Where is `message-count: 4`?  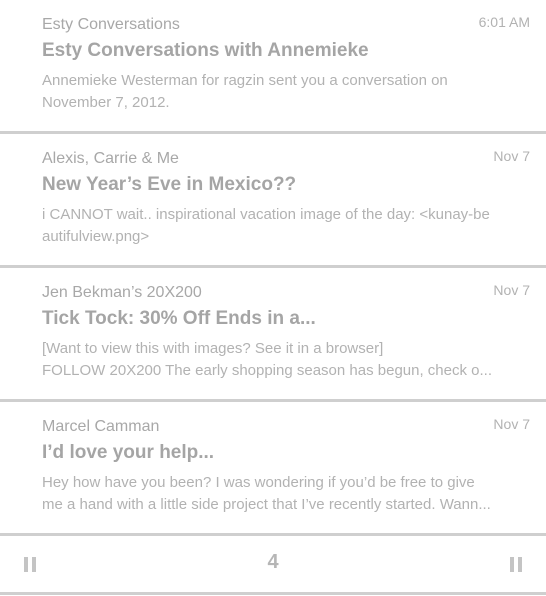
message-count: 4 is located at coordinates (273, 562).